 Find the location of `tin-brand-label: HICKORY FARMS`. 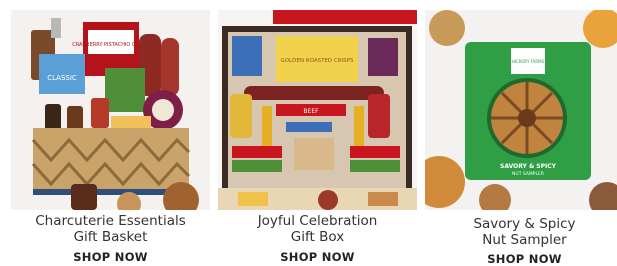

tin-brand-label: HICKORY FARMS is located at coordinates (528, 61).